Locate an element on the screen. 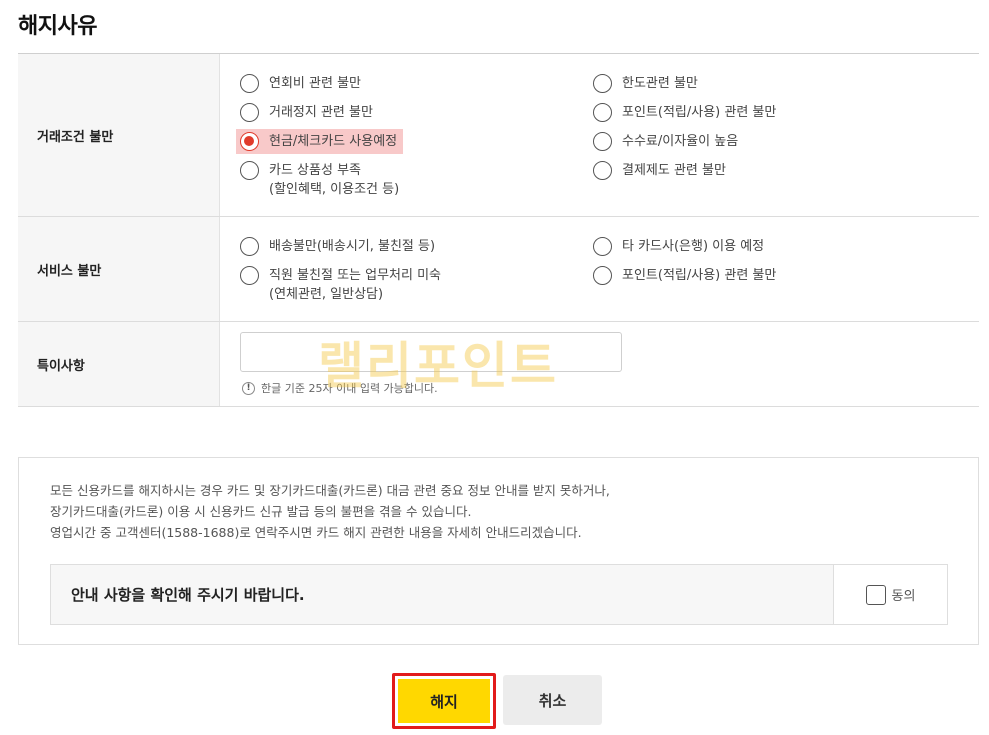 The width and height of the screenshot is (989, 735). option-suspension: 거래정지 관련 불만 is located at coordinates (306, 112).